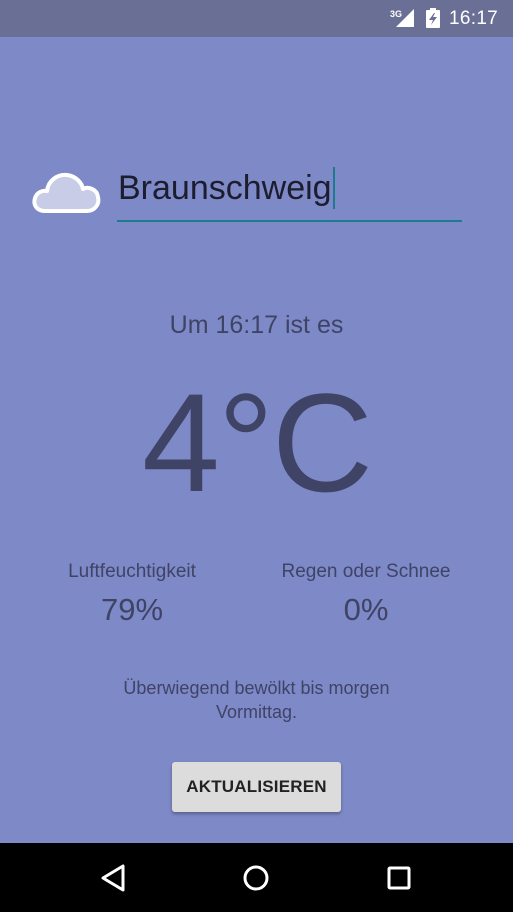 Image resolution: width=513 pixels, height=912 pixels. Describe the element at coordinates (433, 18) in the screenshot. I see `battery-charging-icon` at that location.